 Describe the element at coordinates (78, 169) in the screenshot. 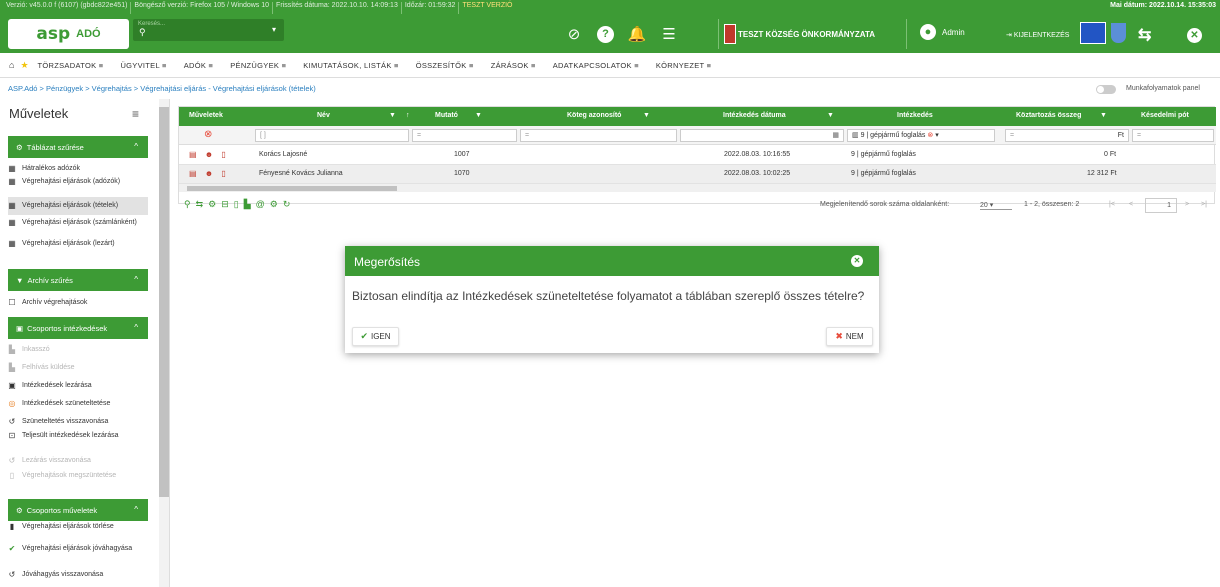

I see `sidebar-item-hatralekos: ▦ Hátralékos adózók` at that location.